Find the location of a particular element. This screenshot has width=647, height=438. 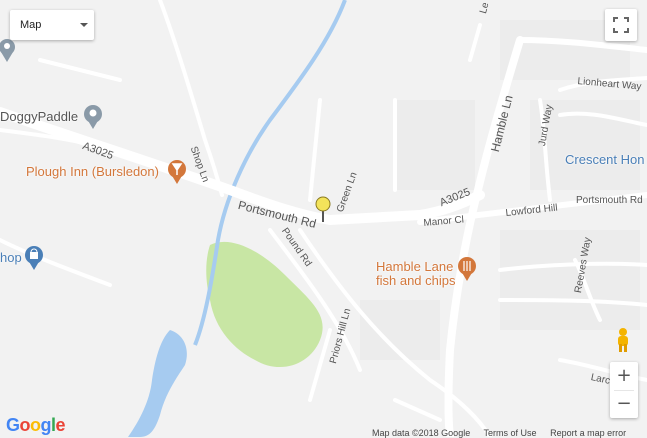

poi-label-crescent: Crescent Hon is located at coordinates (604, 159).